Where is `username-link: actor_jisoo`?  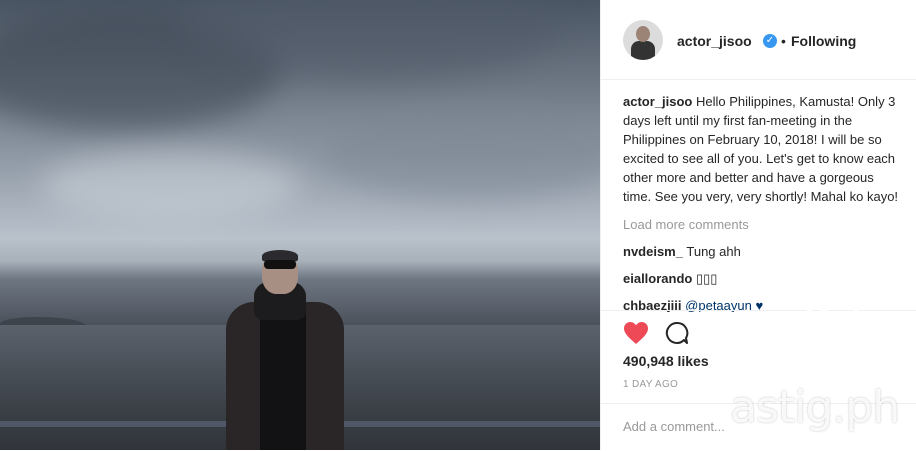
username-link: actor_jisoo is located at coordinates (714, 41).